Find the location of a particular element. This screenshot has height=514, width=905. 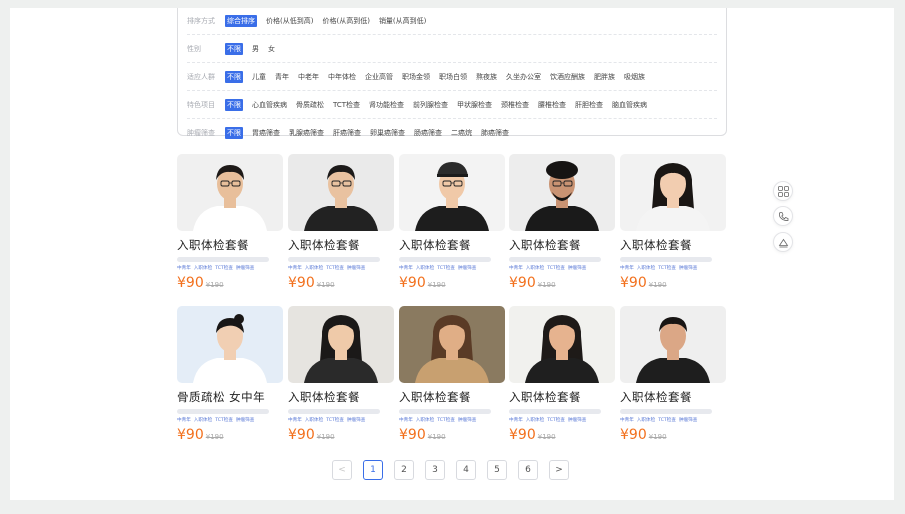

filter-option: 甲状腺检查 is located at coordinates (474, 105).